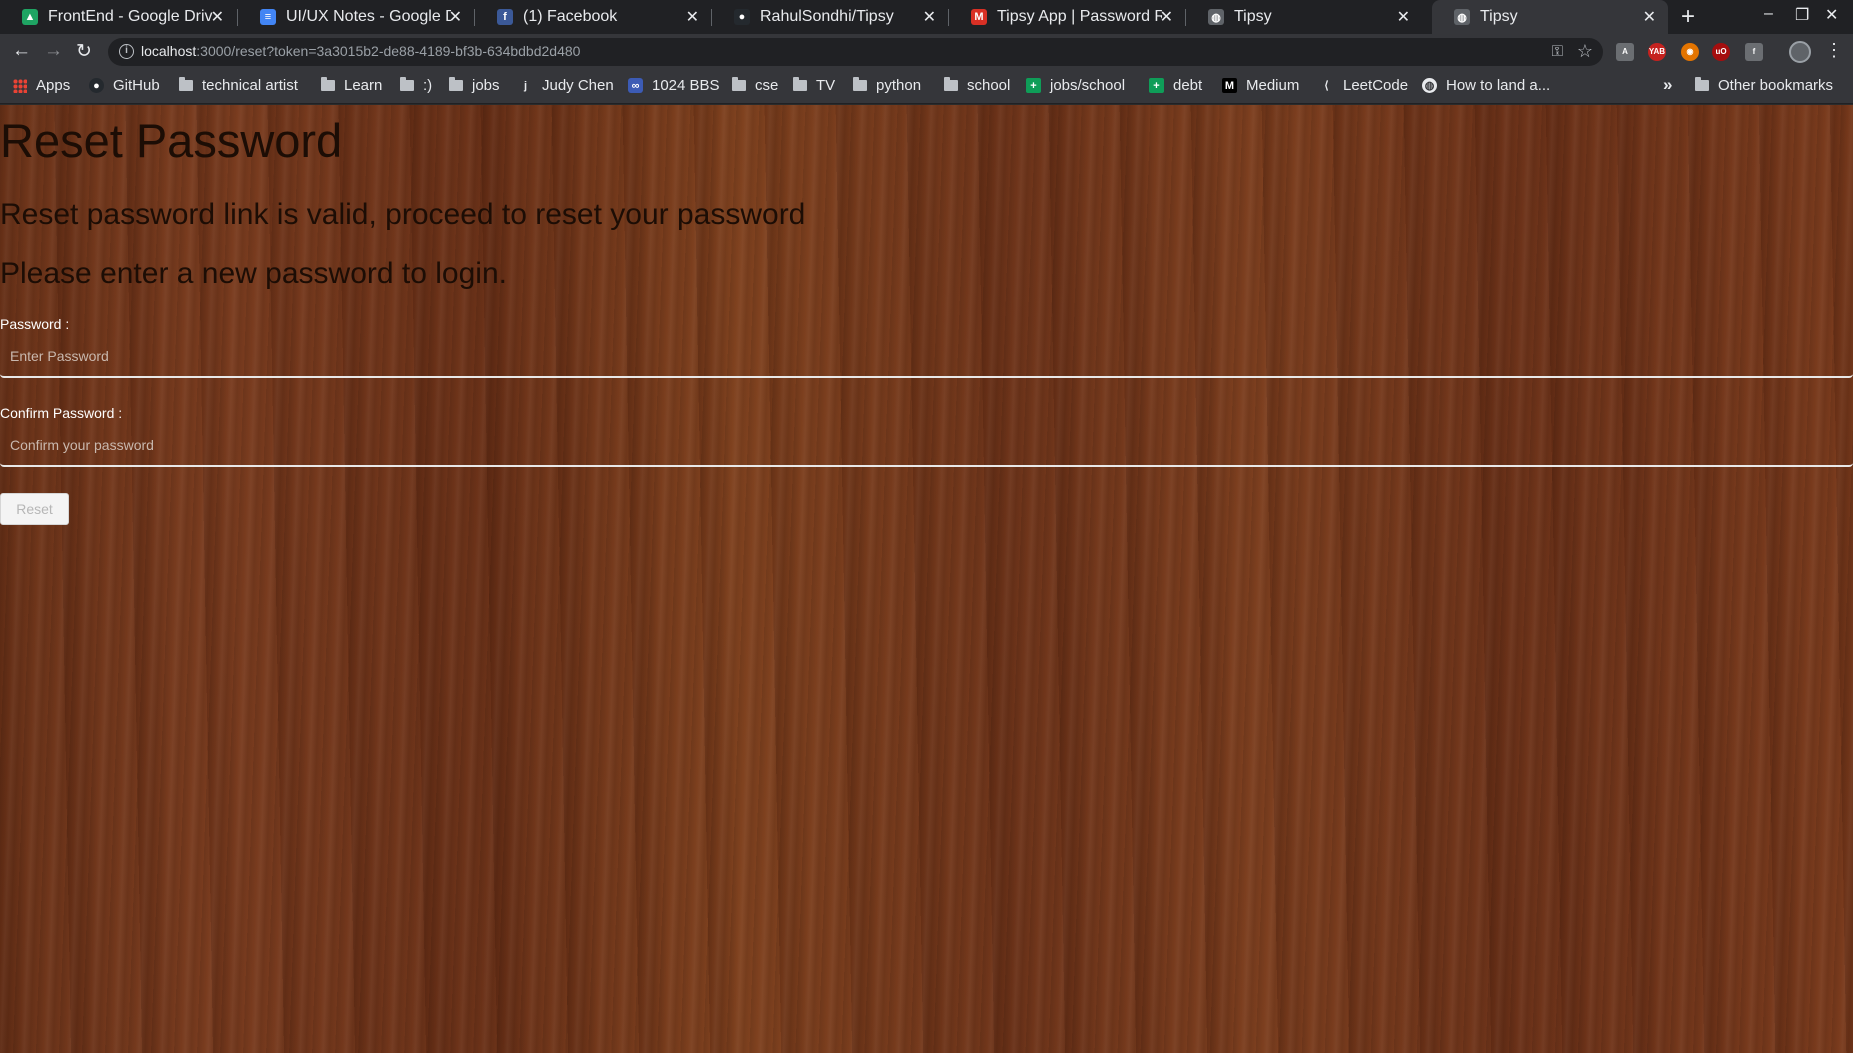  I want to click on facebook-icon: f, so click(505, 17).